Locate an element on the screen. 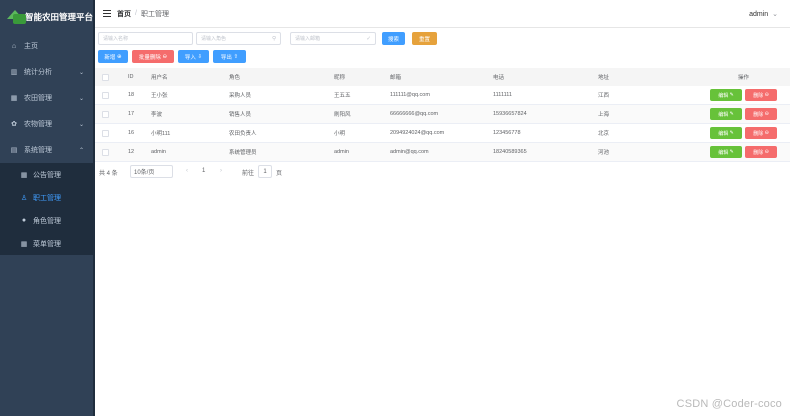  chevron-up-icon: ⌃ is located at coordinates (81, 150).